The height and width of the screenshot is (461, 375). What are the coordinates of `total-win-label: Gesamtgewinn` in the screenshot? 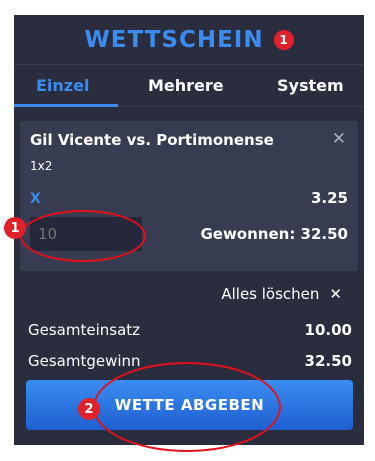 It's located at (84, 361).